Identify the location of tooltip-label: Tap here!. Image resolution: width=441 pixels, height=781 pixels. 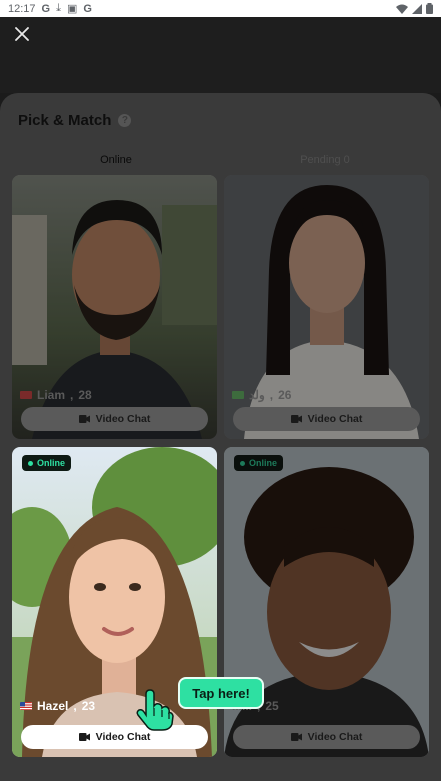
(221, 693).